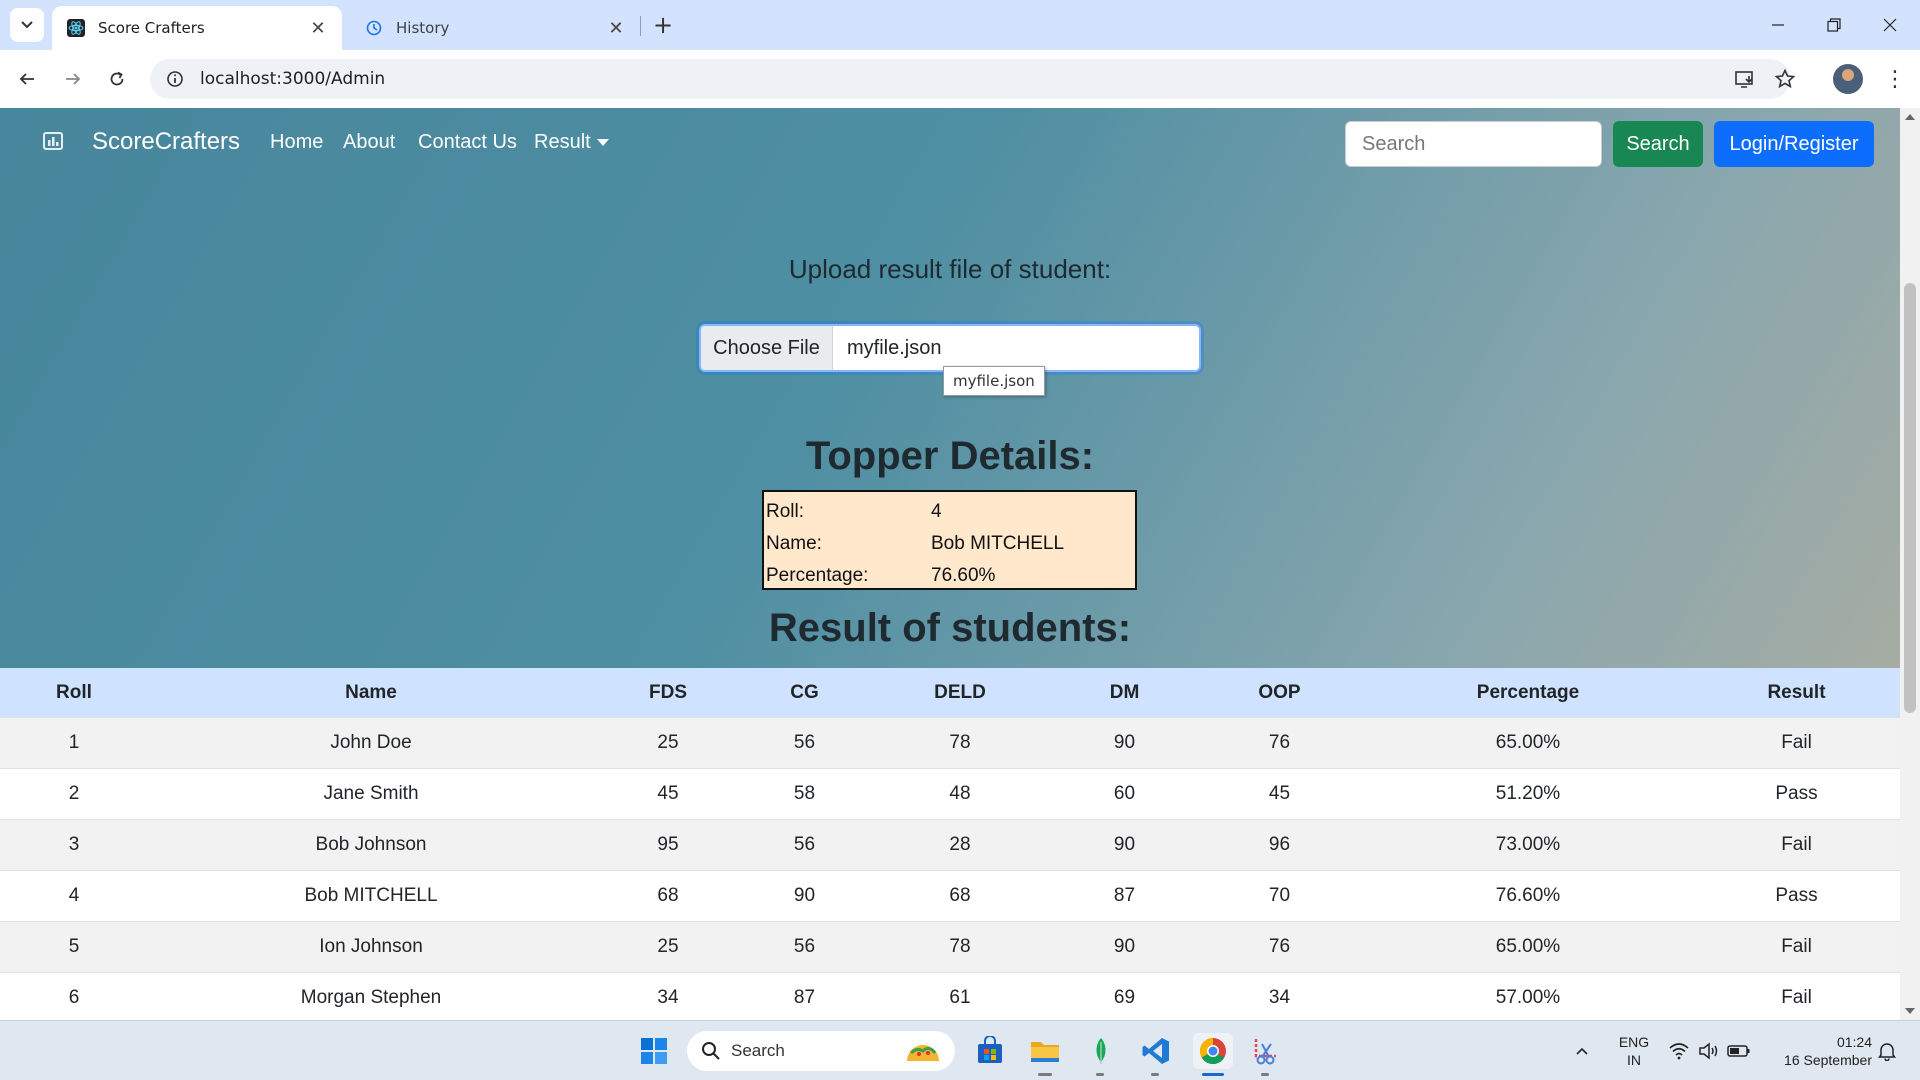 The width and height of the screenshot is (1920, 1080). Describe the element at coordinates (1679, 1051) in the screenshot. I see `wifi-icon` at that location.